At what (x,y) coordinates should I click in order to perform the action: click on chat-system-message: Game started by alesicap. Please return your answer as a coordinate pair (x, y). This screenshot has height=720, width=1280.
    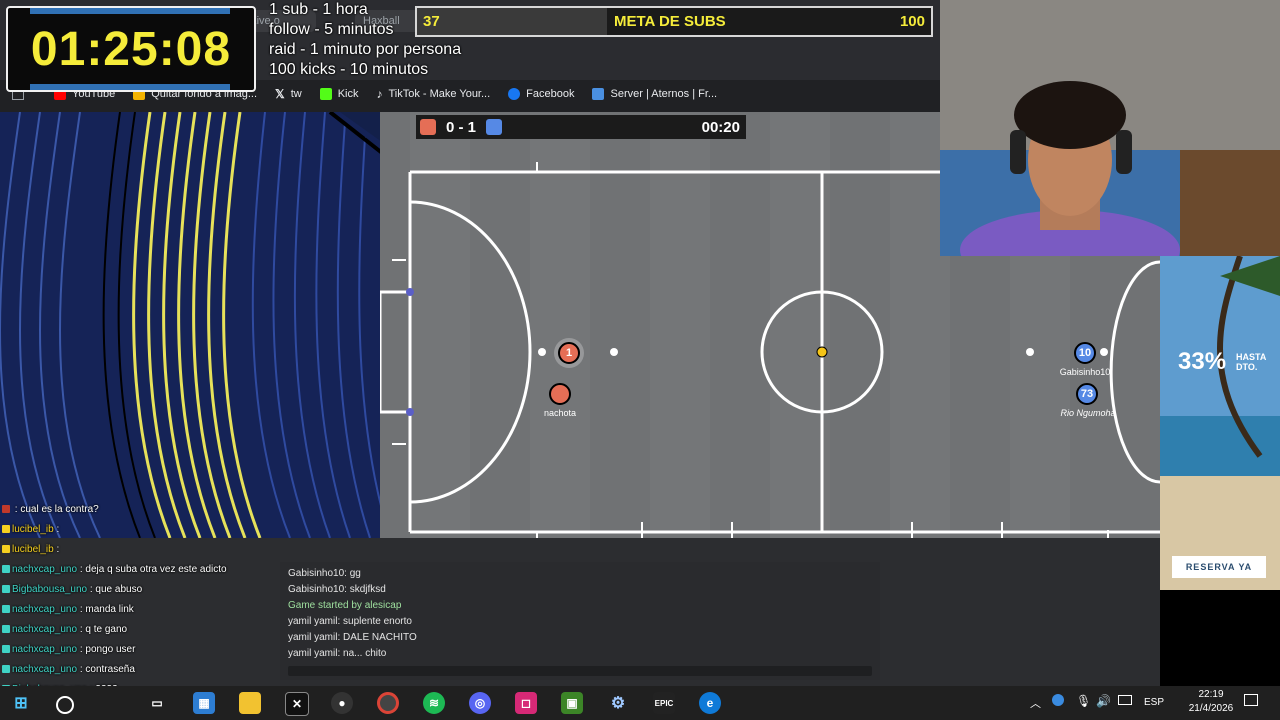
    Looking at the image, I should click on (345, 605).